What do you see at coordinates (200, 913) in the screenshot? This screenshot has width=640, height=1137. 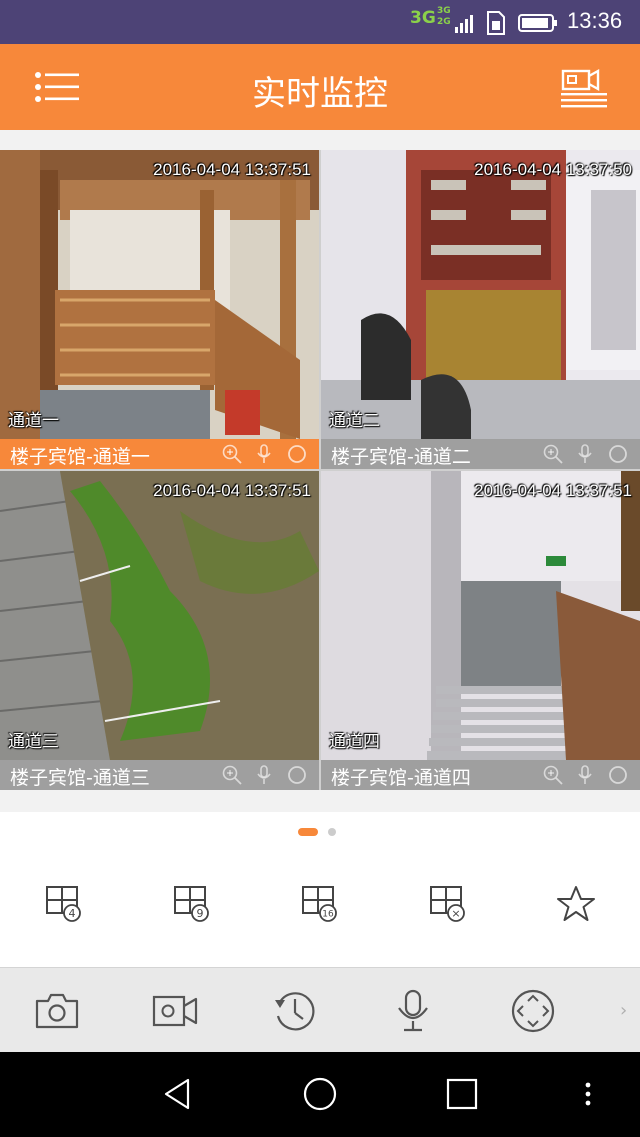 I see `svg-text: 9` at bounding box center [200, 913].